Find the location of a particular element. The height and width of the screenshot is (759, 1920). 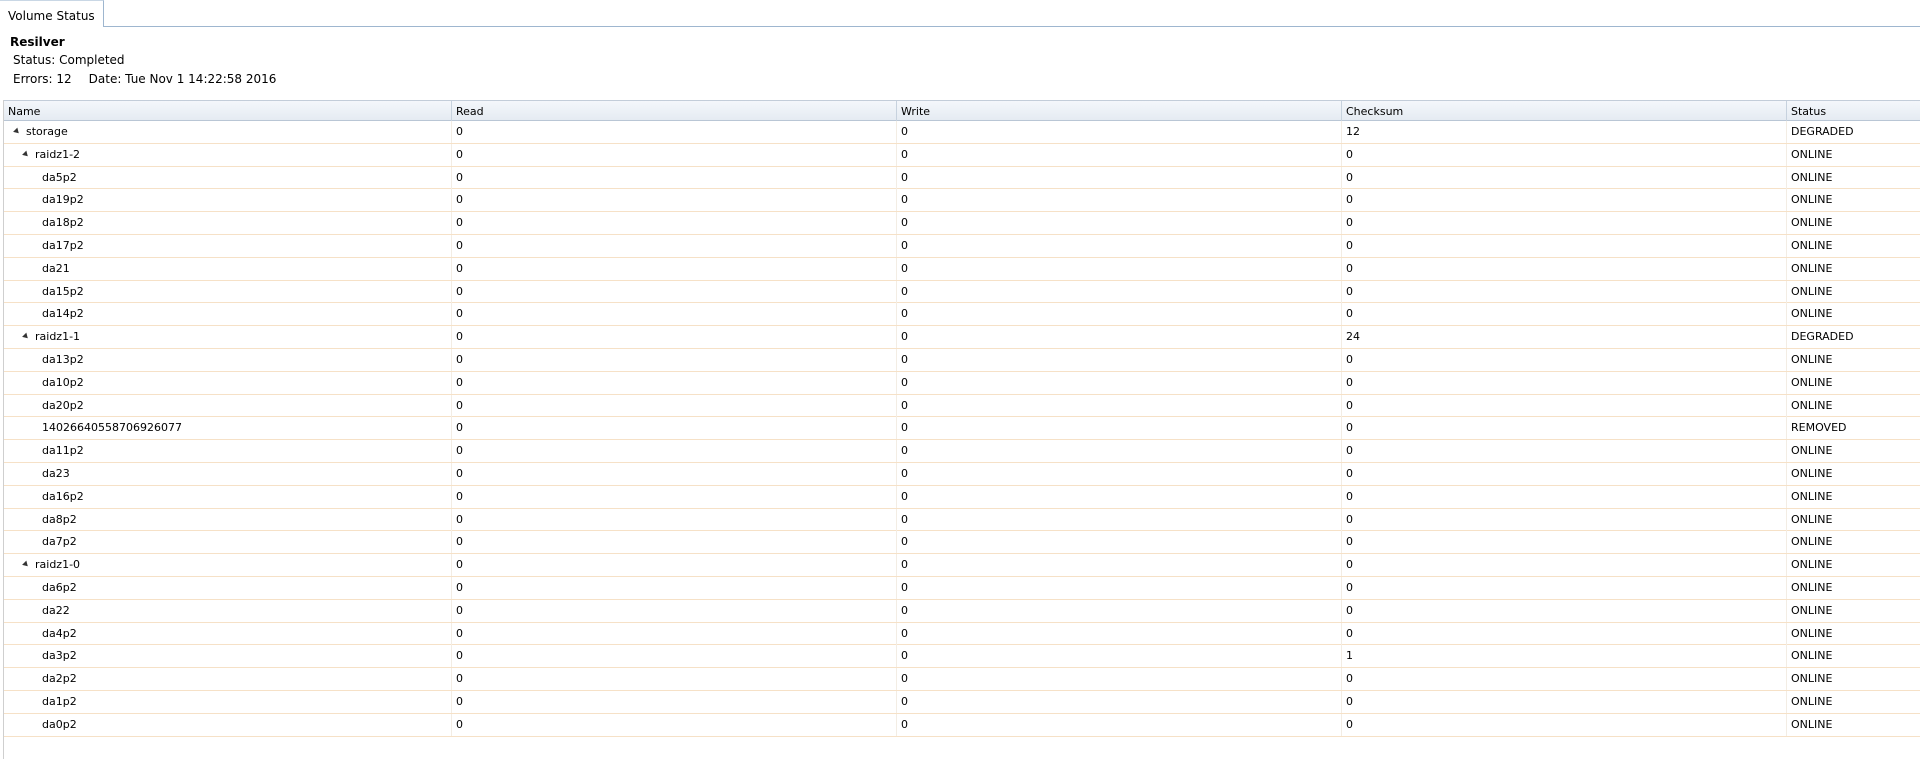

table-row: da22 0 0 0 ONLINE is located at coordinates (962, 611).